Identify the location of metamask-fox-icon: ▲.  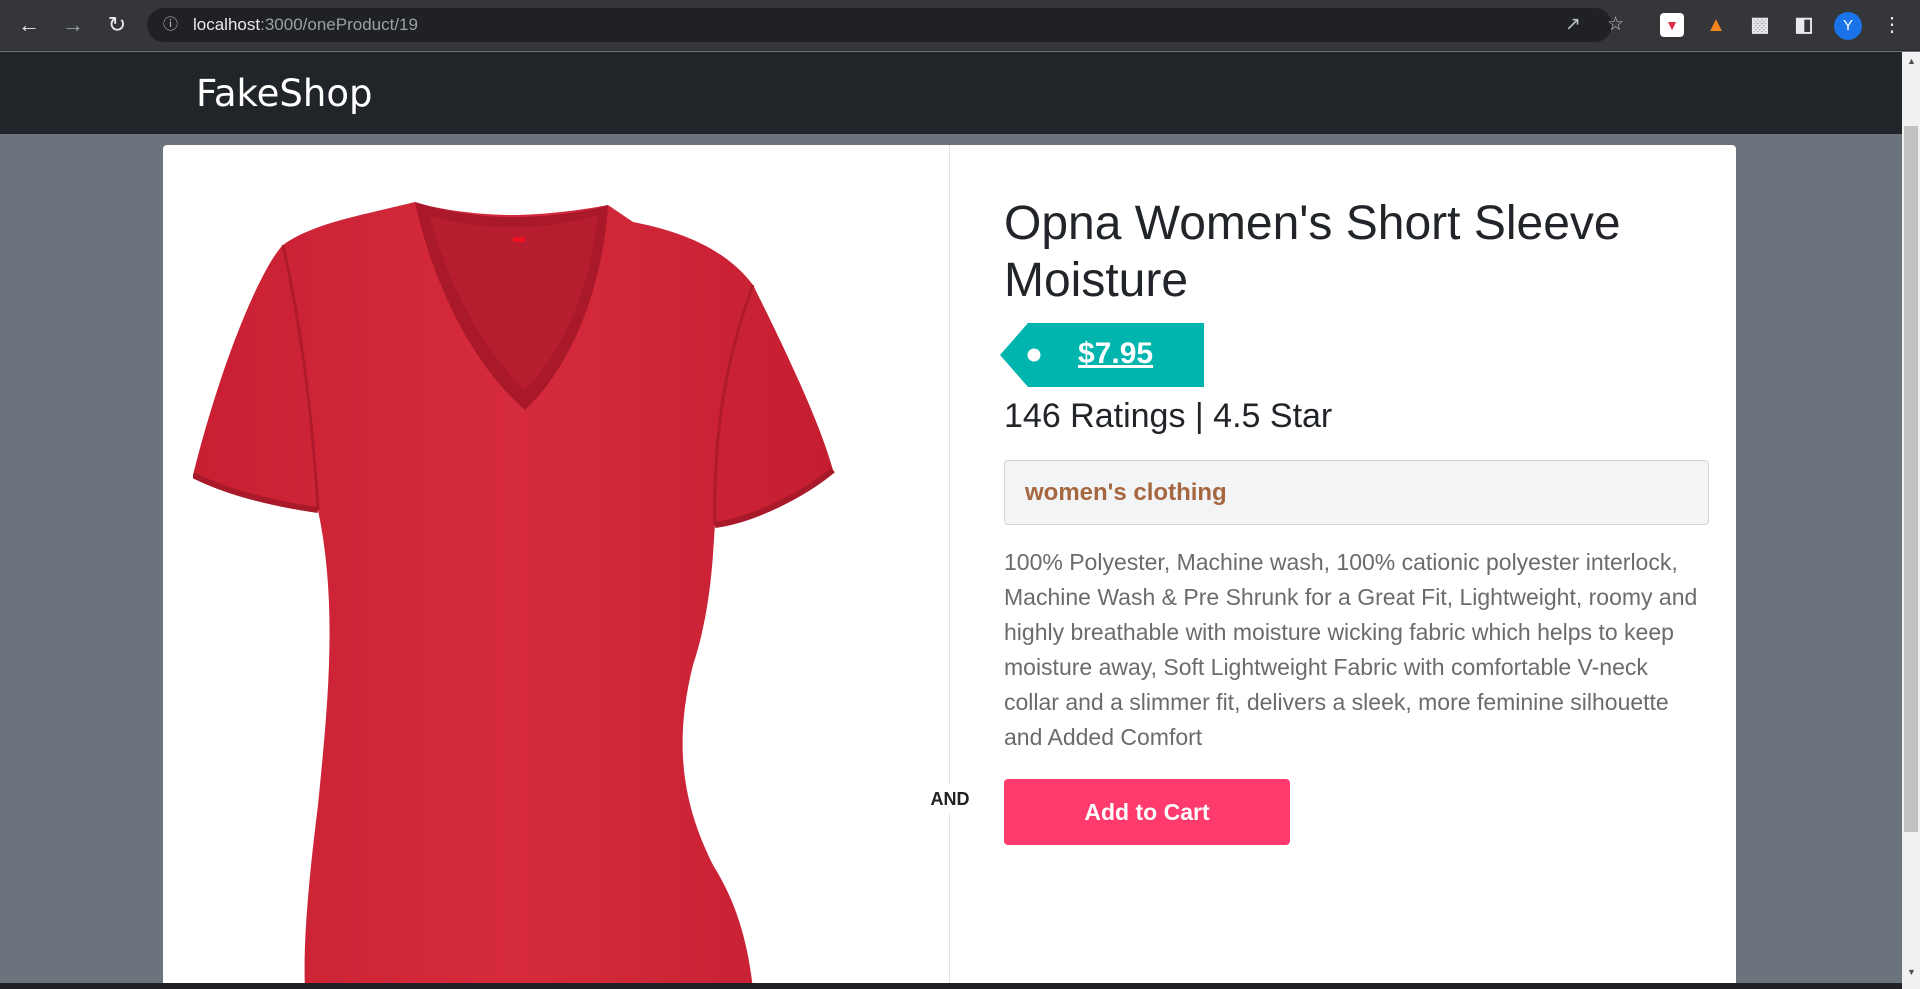
(1716, 25).